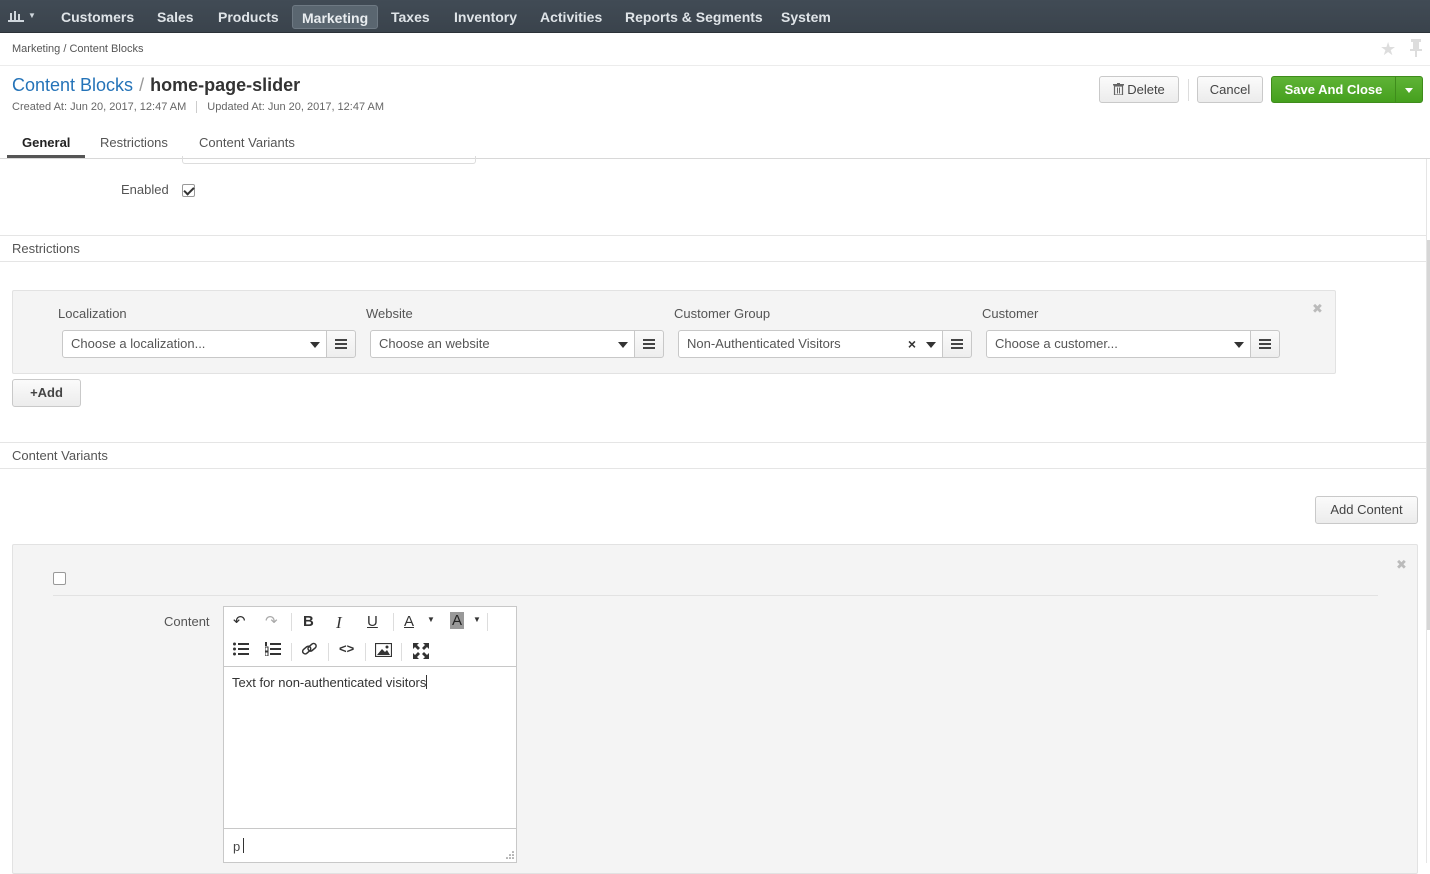 This screenshot has height=874, width=1430. I want to click on page-actions: ★, so click(1405, 49).